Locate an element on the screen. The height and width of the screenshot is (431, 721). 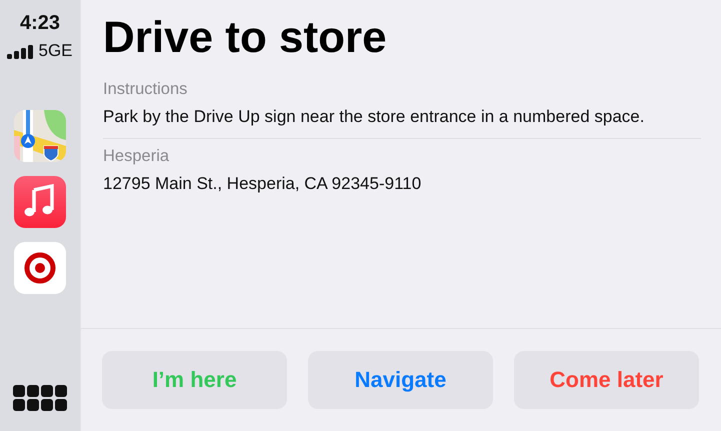
status-time: 4:23 is located at coordinates (40, 23).